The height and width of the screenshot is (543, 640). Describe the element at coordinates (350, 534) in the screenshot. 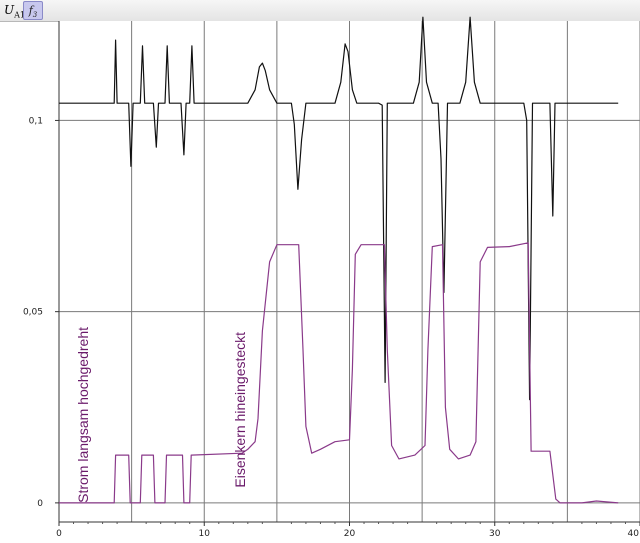

I see `x-tick-label: 20` at that location.